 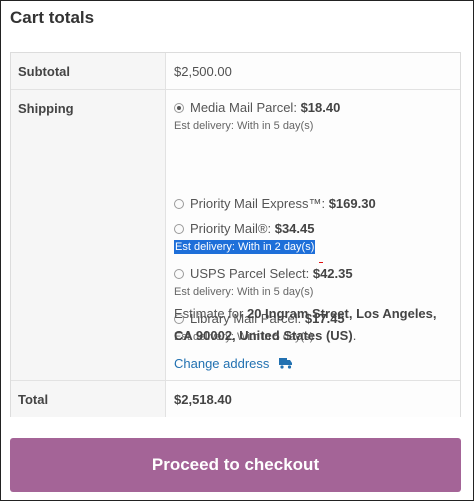 I want to click on shipping-radio-priority-mail, so click(x=179, y=229).